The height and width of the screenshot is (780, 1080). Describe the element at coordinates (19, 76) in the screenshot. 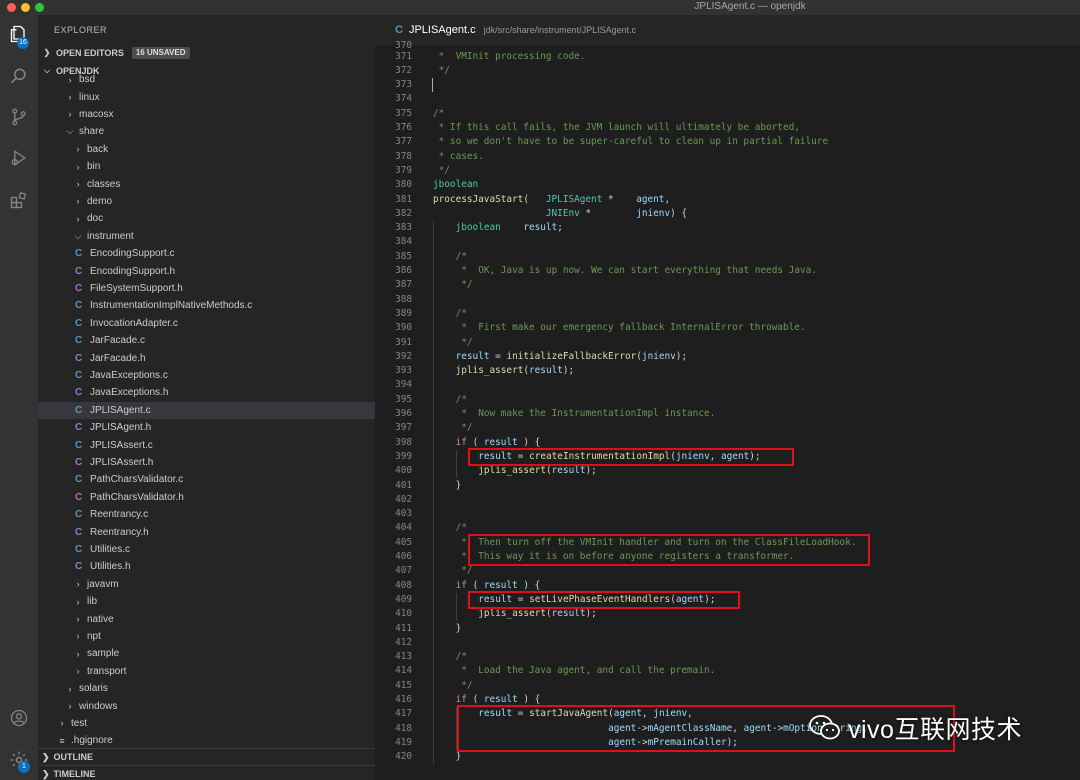

I see `search-icon` at that location.